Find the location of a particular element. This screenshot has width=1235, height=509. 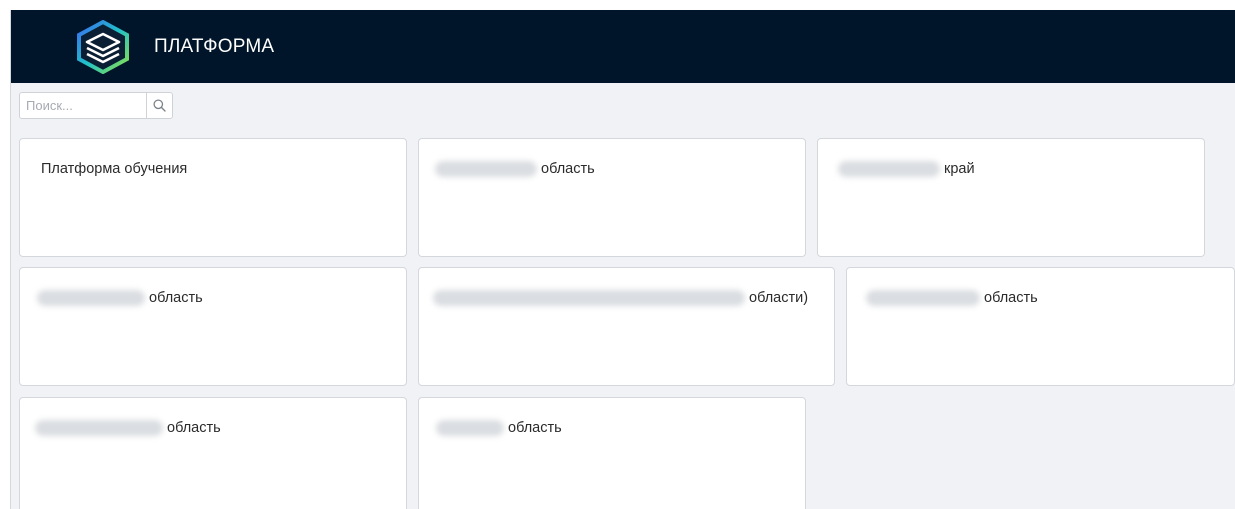

region-card: край is located at coordinates (1011, 197).